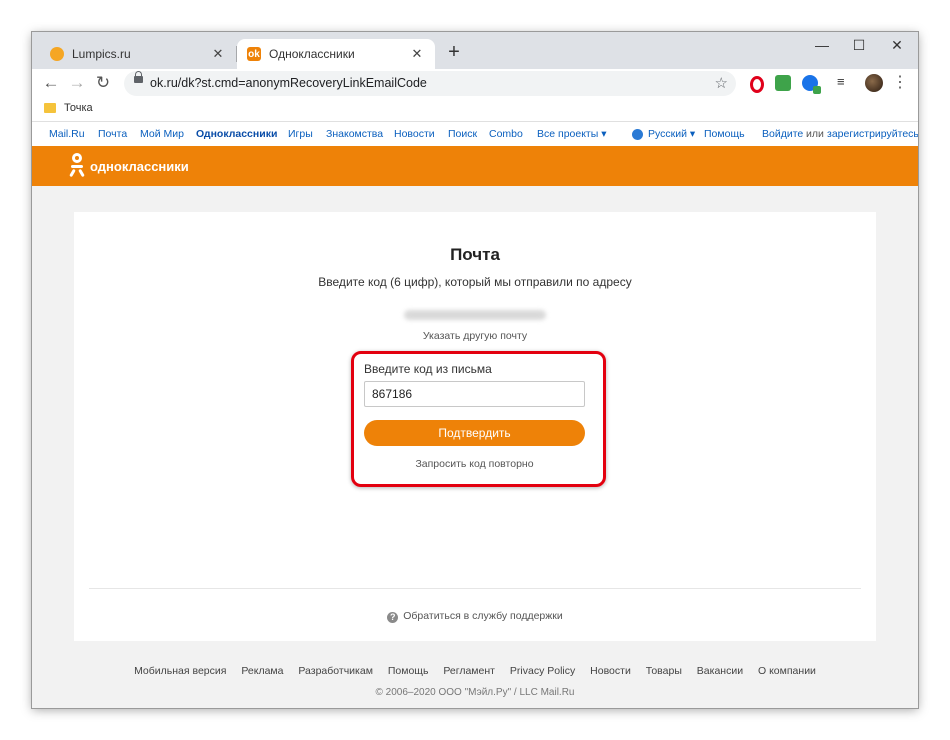  Describe the element at coordinates (138, 77) in the screenshot. I see `lock-icon` at that location.